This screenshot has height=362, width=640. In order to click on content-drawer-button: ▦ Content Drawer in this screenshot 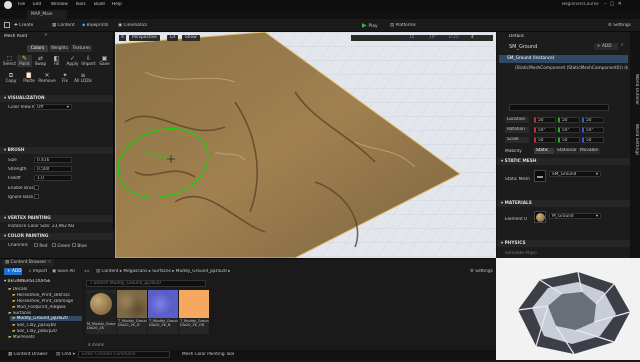, I will do `click(28, 354)`.